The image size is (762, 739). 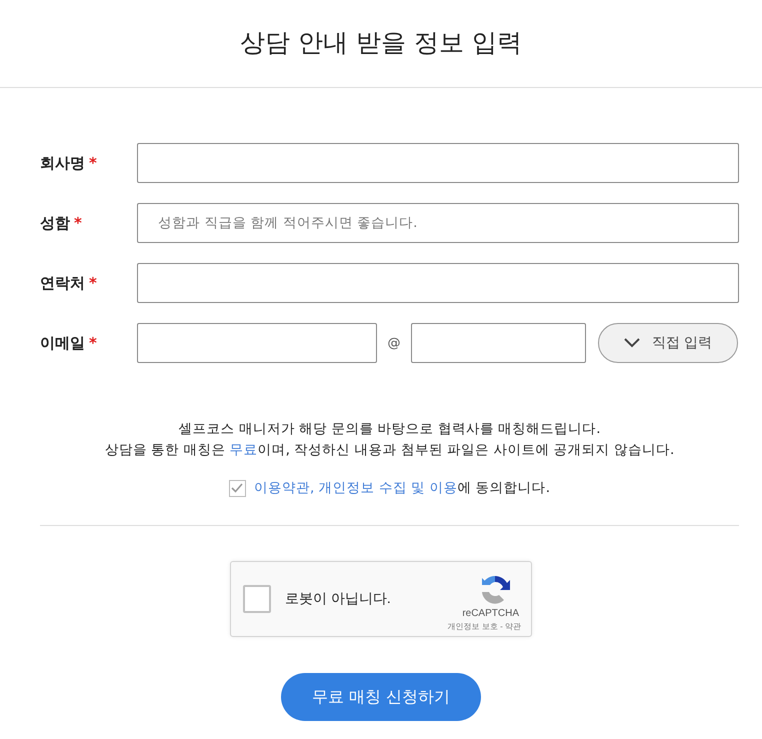 I want to click on domain-field, so click(x=498, y=343).